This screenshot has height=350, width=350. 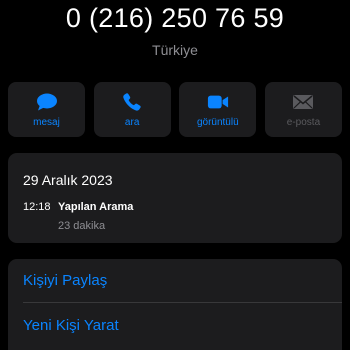 What do you see at coordinates (182, 302) in the screenshot?
I see `menu-divider` at bounding box center [182, 302].